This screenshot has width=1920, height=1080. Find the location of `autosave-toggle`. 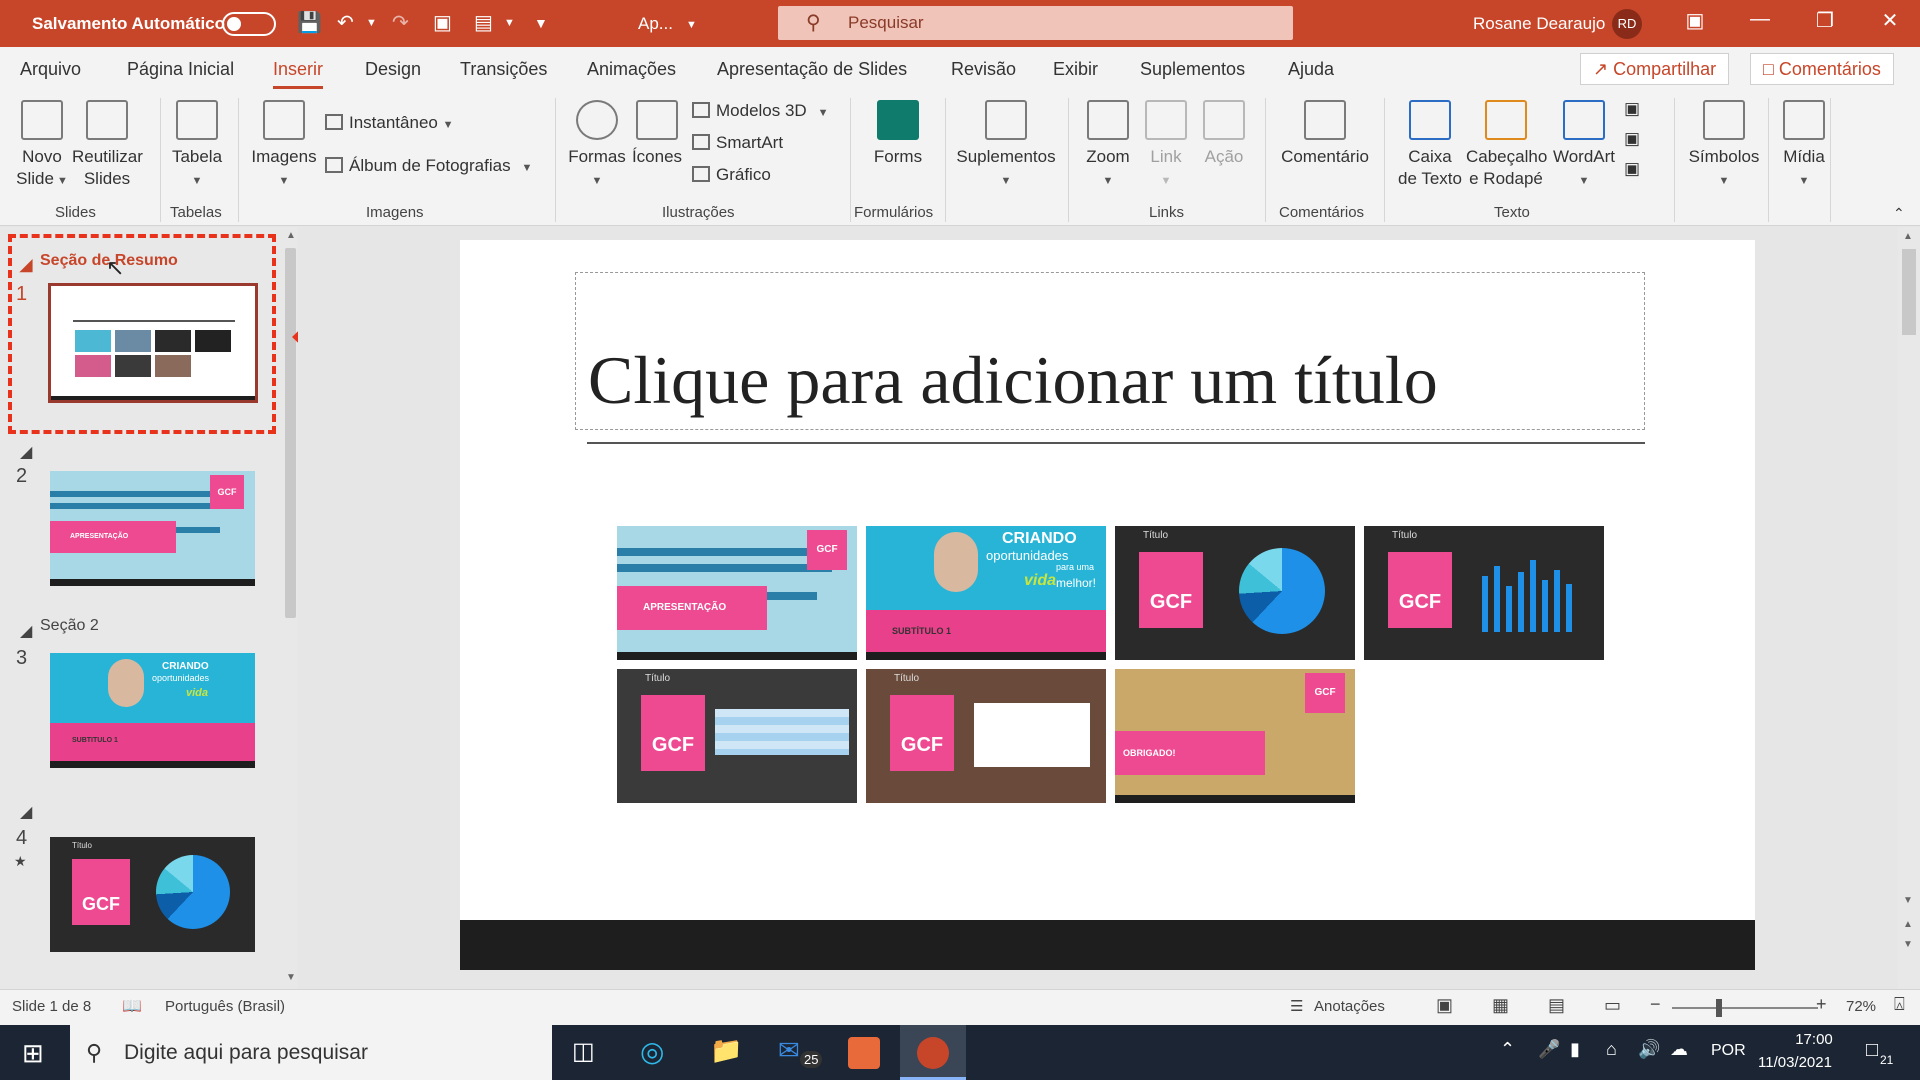

autosave-toggle is located at coordinates (249, 24).